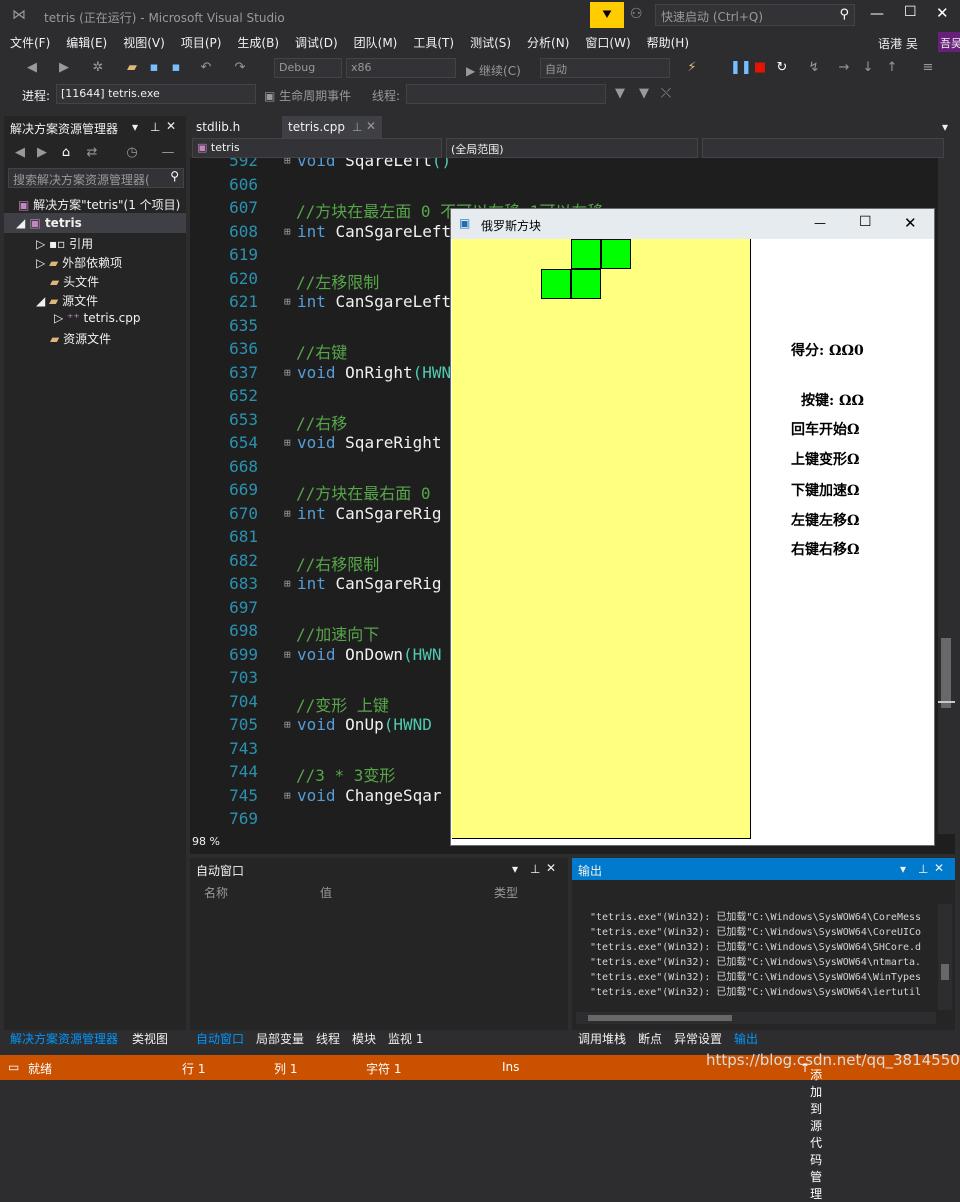 The height and width of the screenshot is (1202, 960). Describe the element at coordinates (820, 223) in the screenshot. I see `tetris-minimize-button: —` at that location.